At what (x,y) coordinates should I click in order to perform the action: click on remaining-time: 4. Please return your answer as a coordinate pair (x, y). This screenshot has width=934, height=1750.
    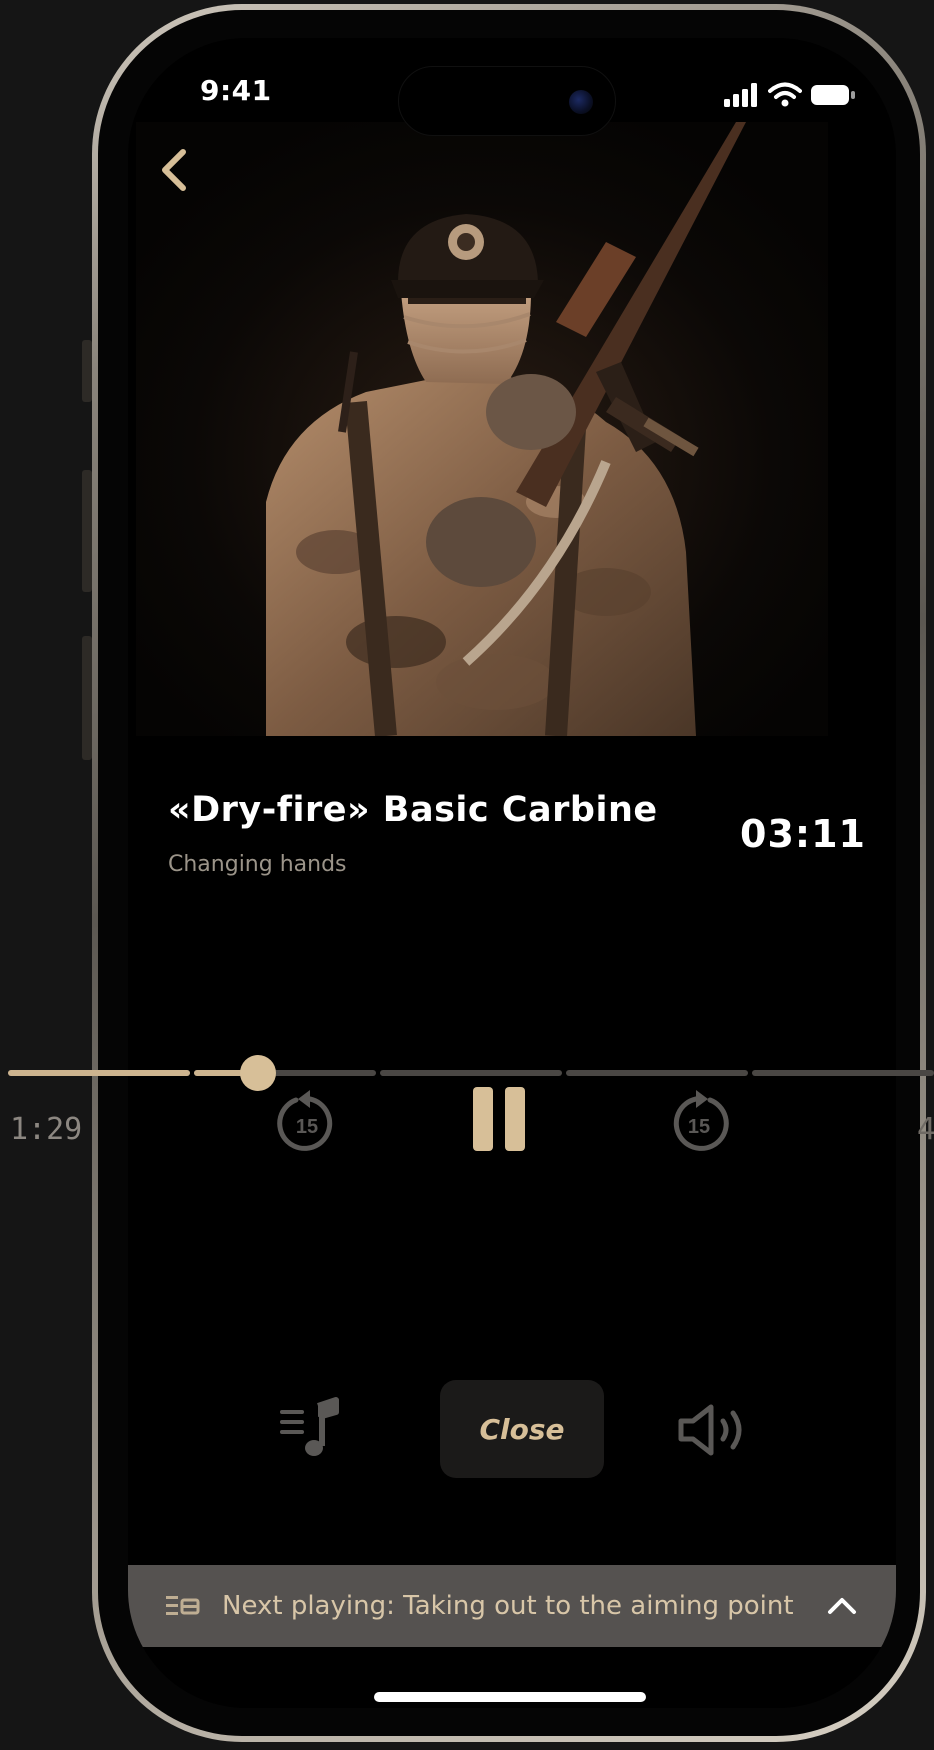
    Looking at the image, I should click on (925, 1129).